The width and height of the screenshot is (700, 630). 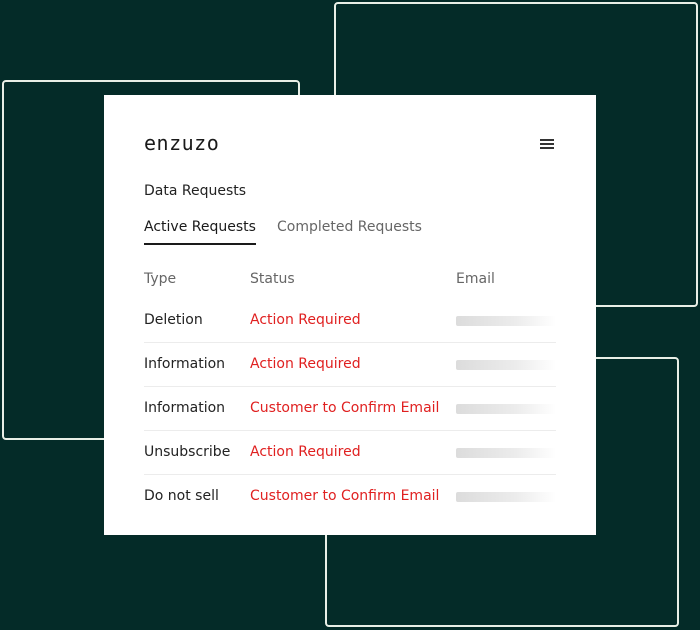 What do you see at coordinates (349, 231) in the screenshot?
I see `tab-completed-requests: Completed Requests` at bounding box center [349, 231].